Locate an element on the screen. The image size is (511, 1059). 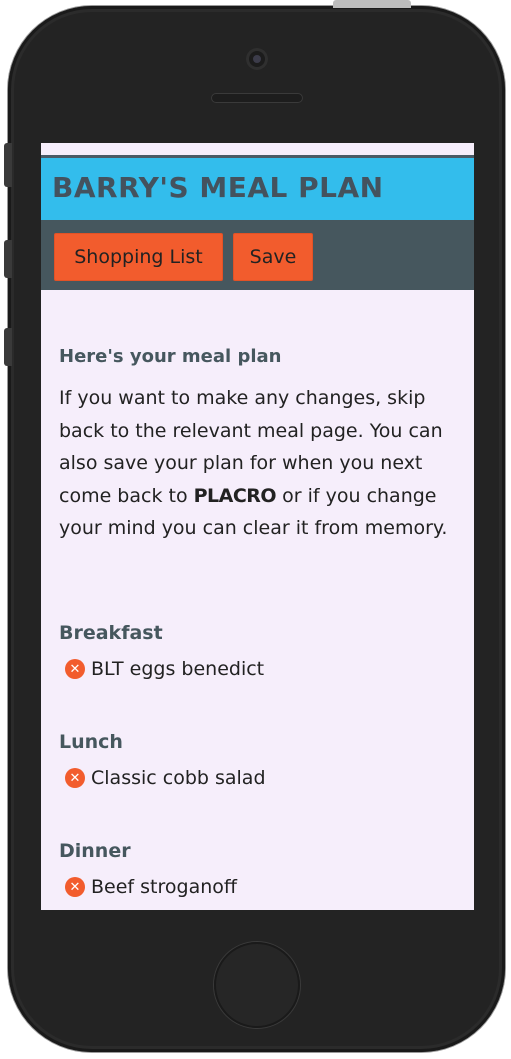
app-header: BARRY'S MEAL PLAN is located at coordinates (257, 187).